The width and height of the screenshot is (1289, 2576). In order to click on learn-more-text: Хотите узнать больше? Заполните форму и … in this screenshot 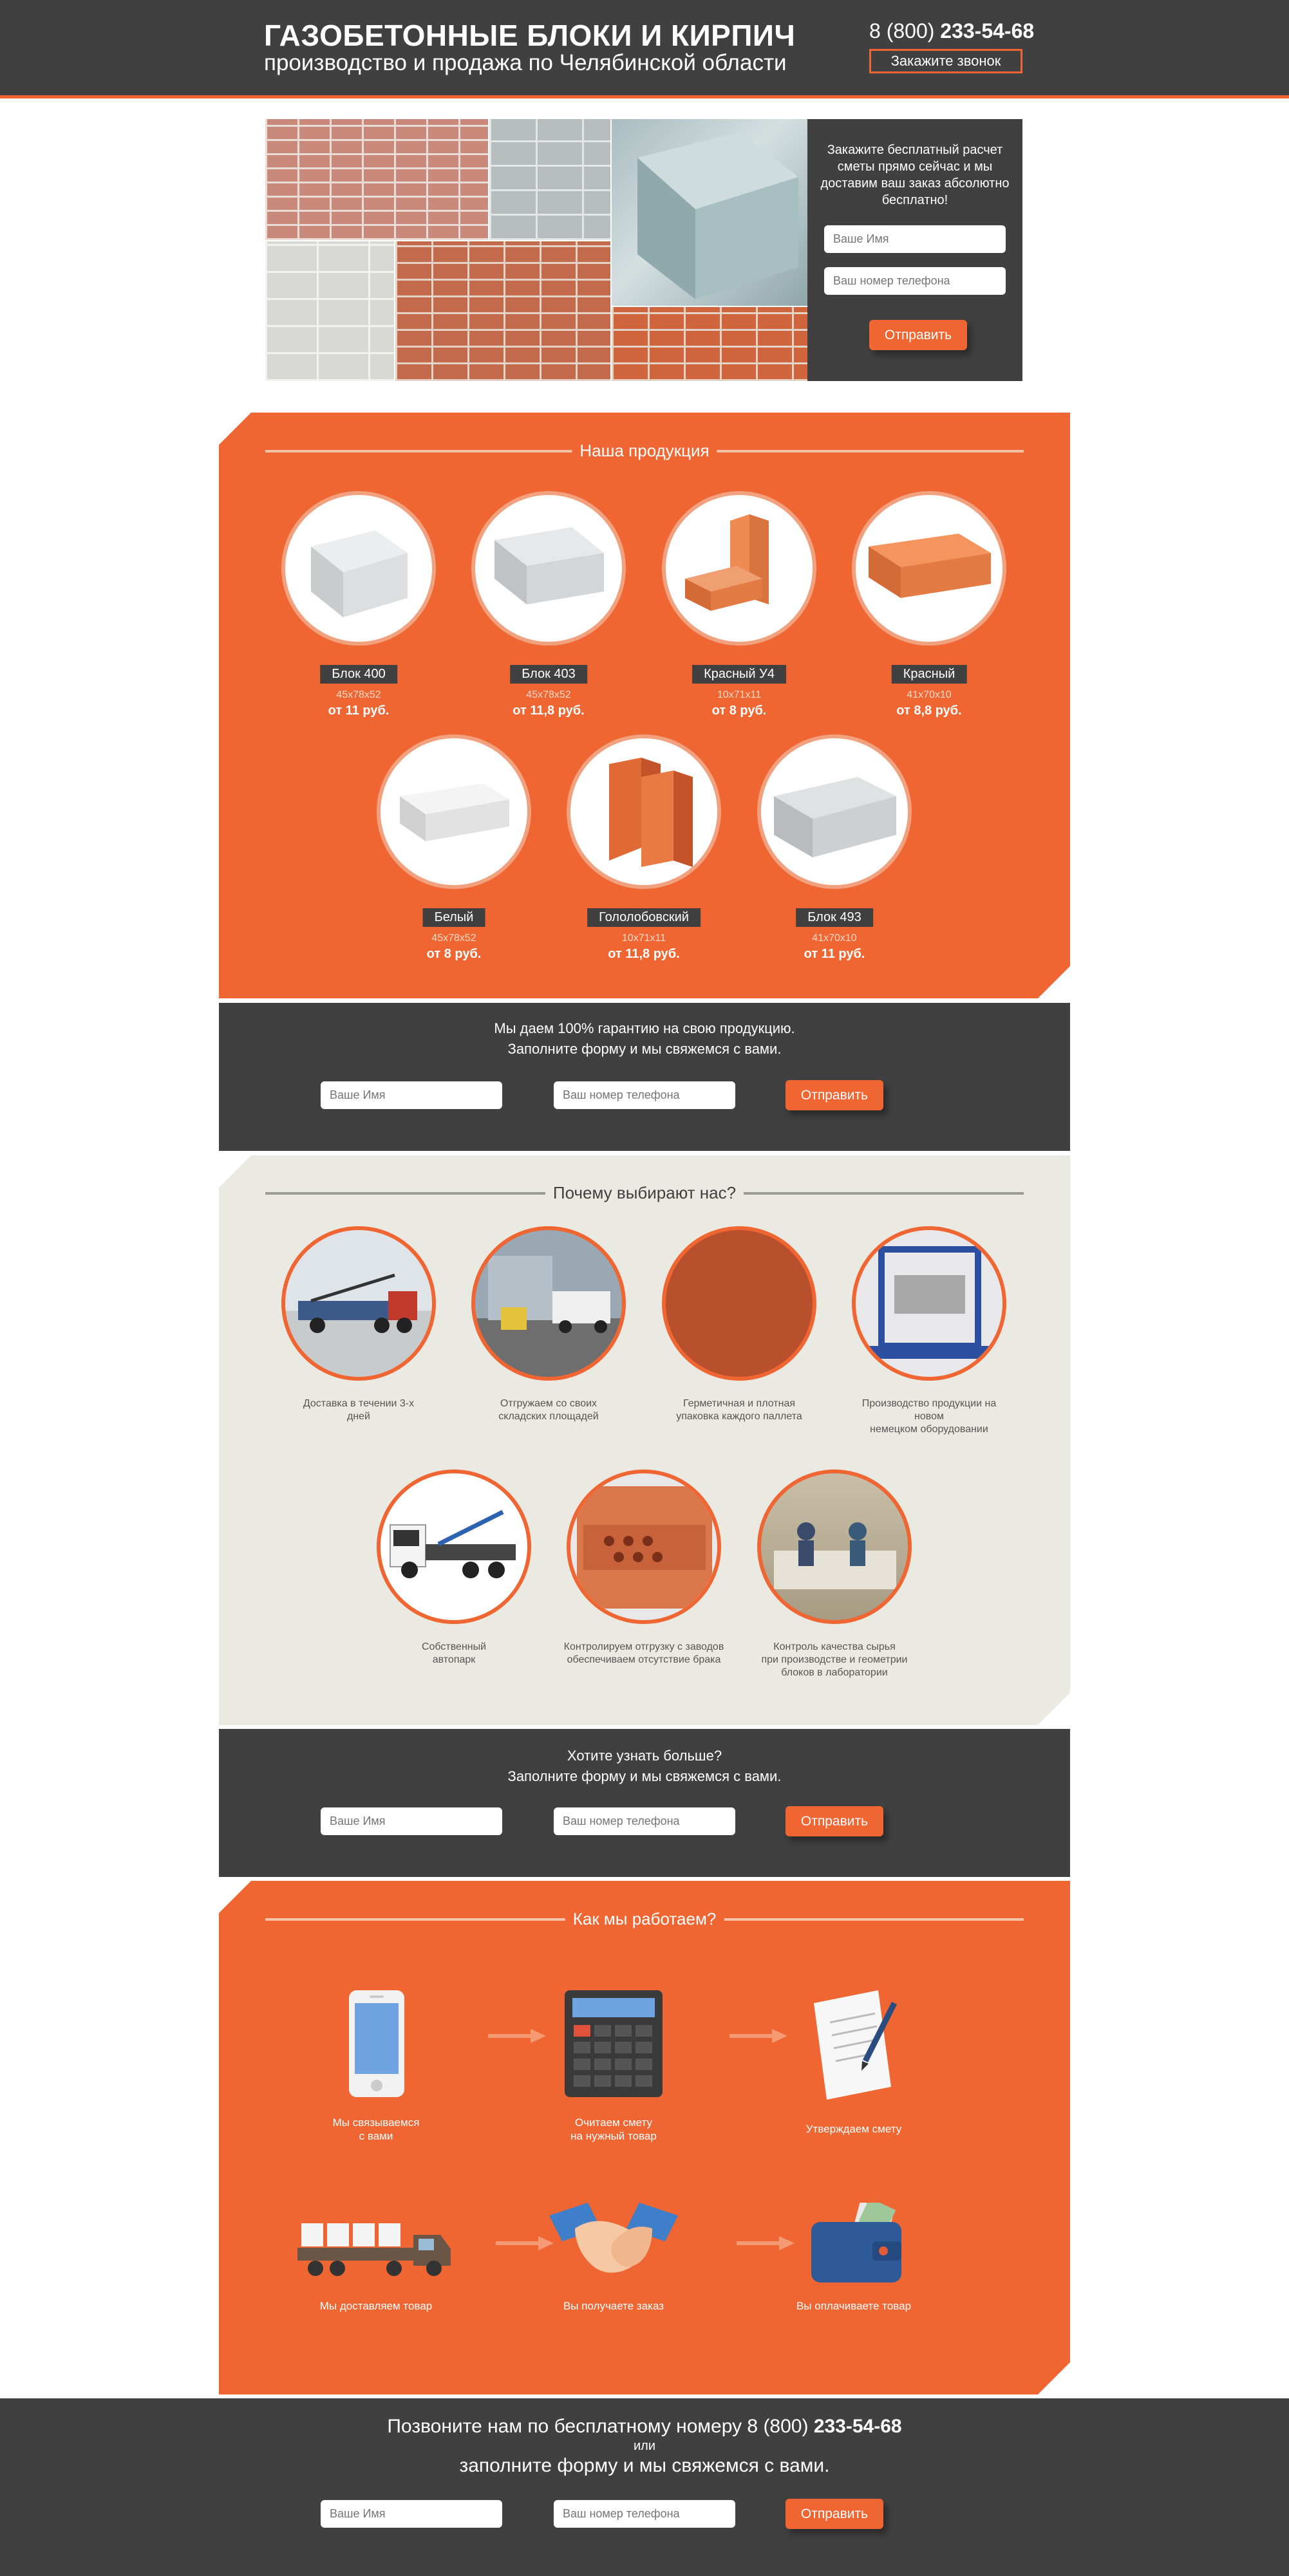, I will do `click(645, 1766)`.